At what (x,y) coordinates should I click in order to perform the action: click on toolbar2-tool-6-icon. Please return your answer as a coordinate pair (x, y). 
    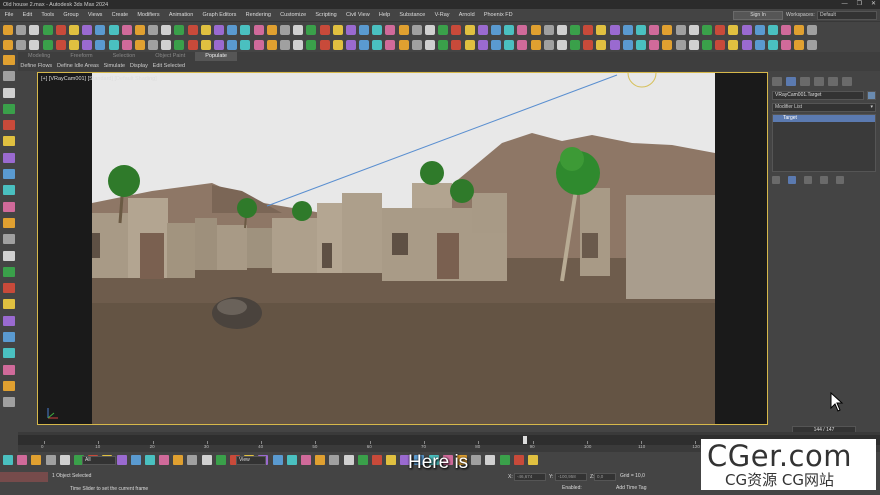
    Looking at the image, I should click on (73, 45).